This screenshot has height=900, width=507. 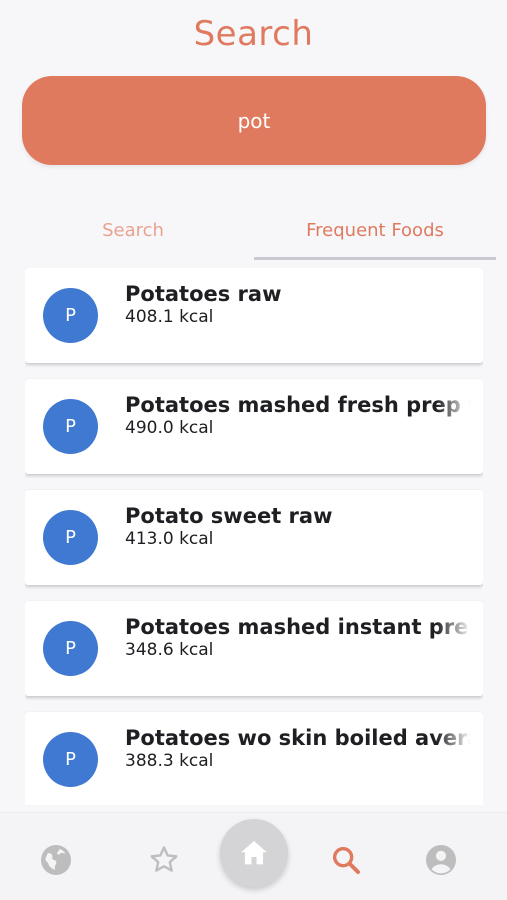 I want to click on food-name: Potato sweet raw, so click(x=229, y=516).